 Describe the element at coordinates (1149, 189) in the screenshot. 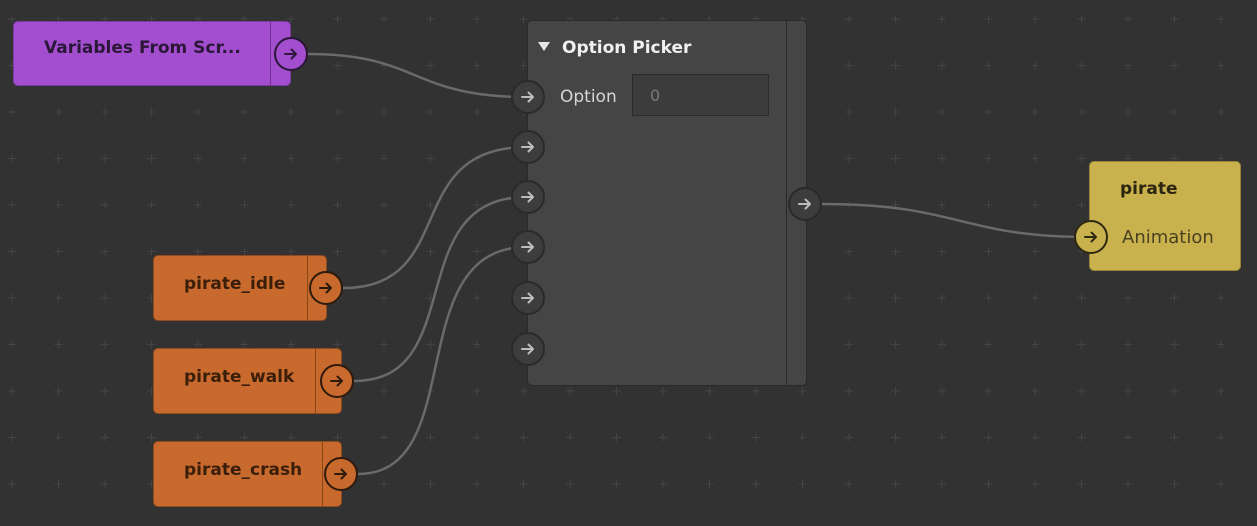

I see `pirate-node-title: pirate` at that location.